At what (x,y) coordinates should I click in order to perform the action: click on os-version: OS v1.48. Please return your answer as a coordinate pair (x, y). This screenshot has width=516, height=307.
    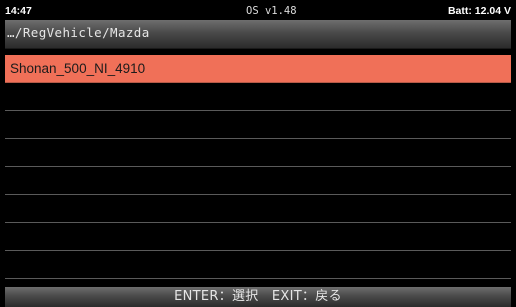
    Looking at the image, I should click on (271, 11).